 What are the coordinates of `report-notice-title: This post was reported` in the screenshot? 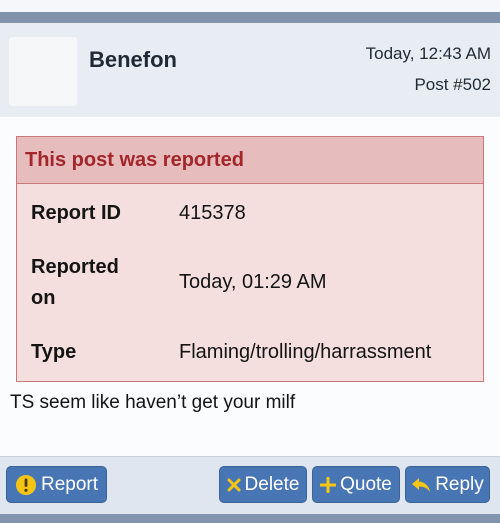 It's located at (134, 160).